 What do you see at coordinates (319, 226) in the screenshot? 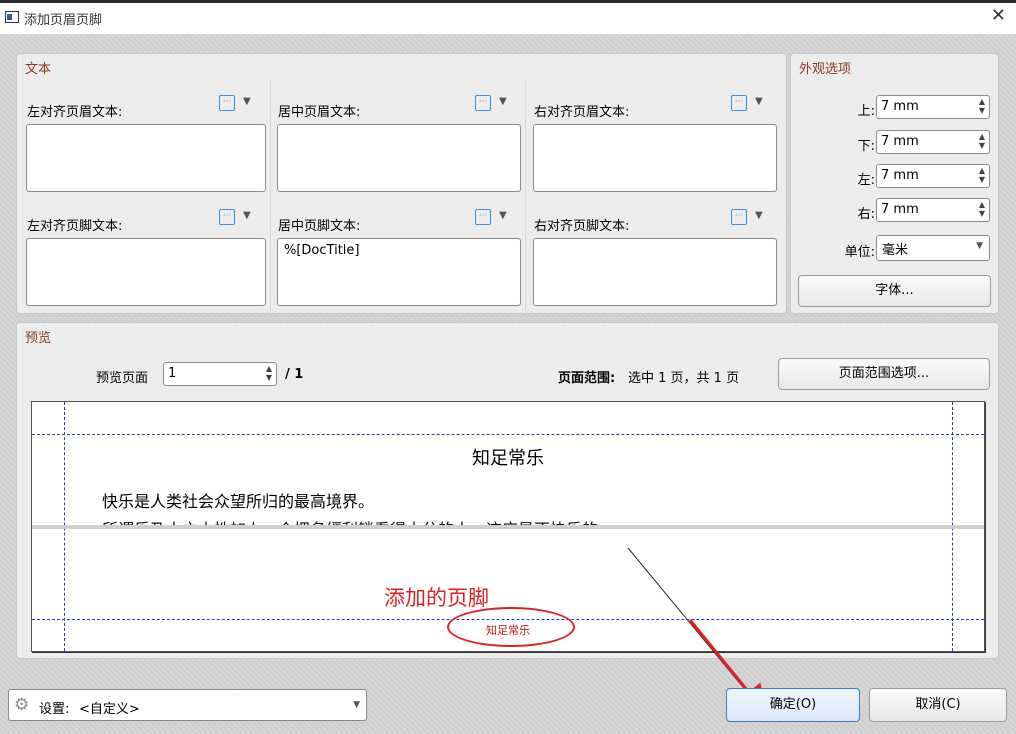
I see `center-footer-label: 居中页脚文本:` at bounding box center [319, 226].